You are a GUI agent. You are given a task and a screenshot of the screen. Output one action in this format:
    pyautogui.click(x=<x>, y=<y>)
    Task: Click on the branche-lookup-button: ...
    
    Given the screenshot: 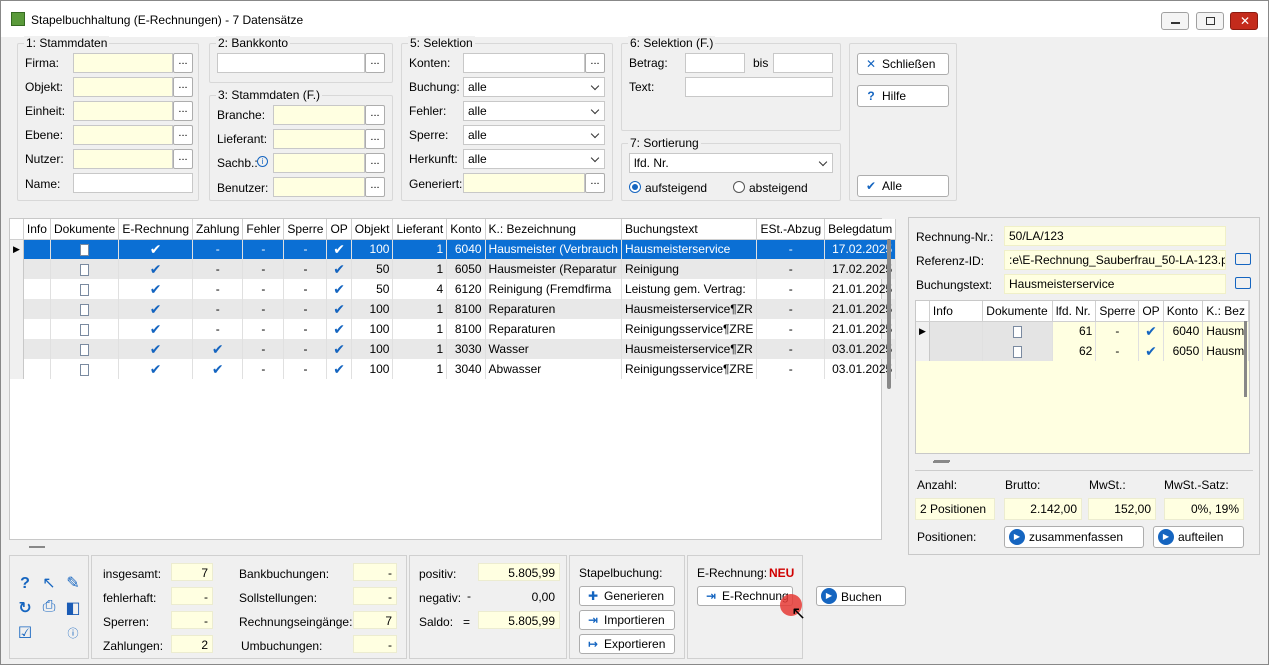 What is the action you would take?
    pyautogui.click(x=375, y=115)
    